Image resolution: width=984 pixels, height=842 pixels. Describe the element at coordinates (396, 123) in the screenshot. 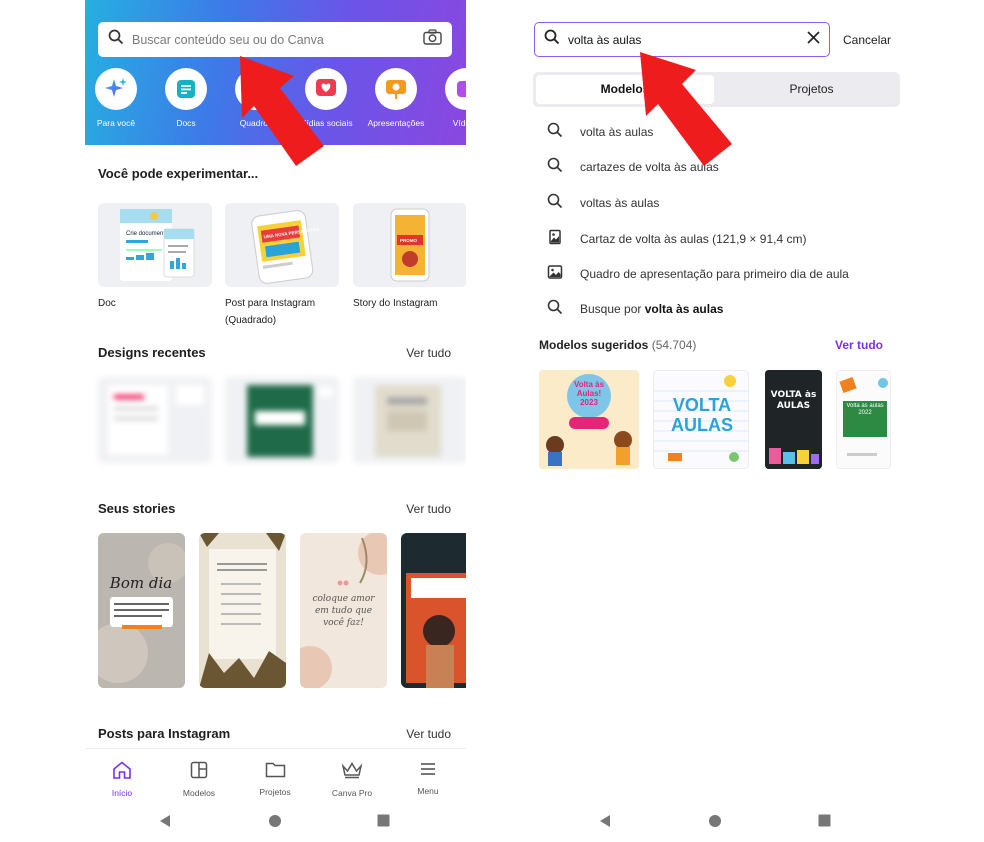

I see `category-label: Apresentações` at that location.